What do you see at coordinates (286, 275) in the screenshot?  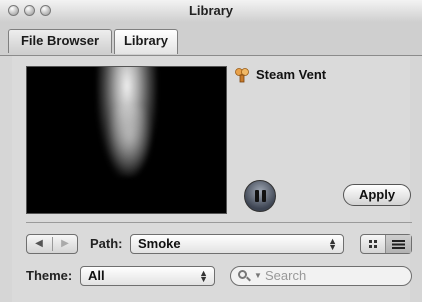 I see `search-placeholder: Search` at bounding box center [286, 275].